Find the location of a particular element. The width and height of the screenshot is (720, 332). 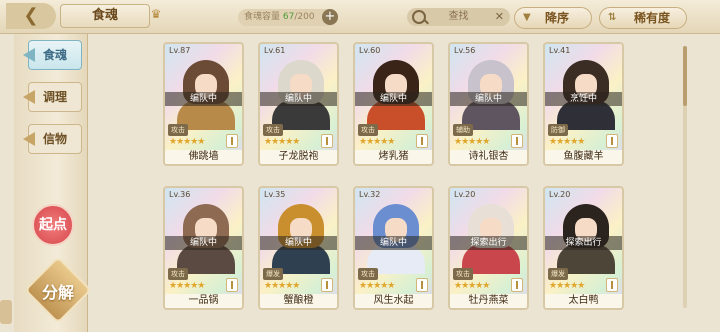

card-name: 诗礼银杏 is located at coordinates (488, 157).